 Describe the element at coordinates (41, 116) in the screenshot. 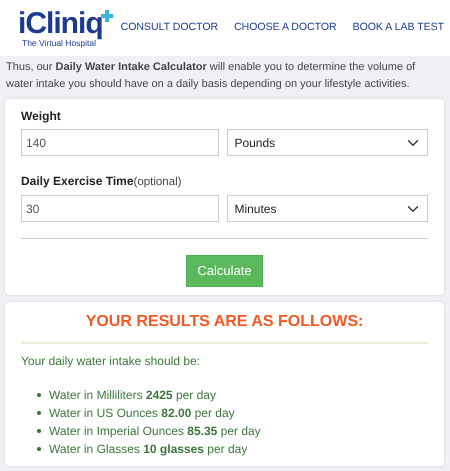

I see `field-label: Weight` at that location.